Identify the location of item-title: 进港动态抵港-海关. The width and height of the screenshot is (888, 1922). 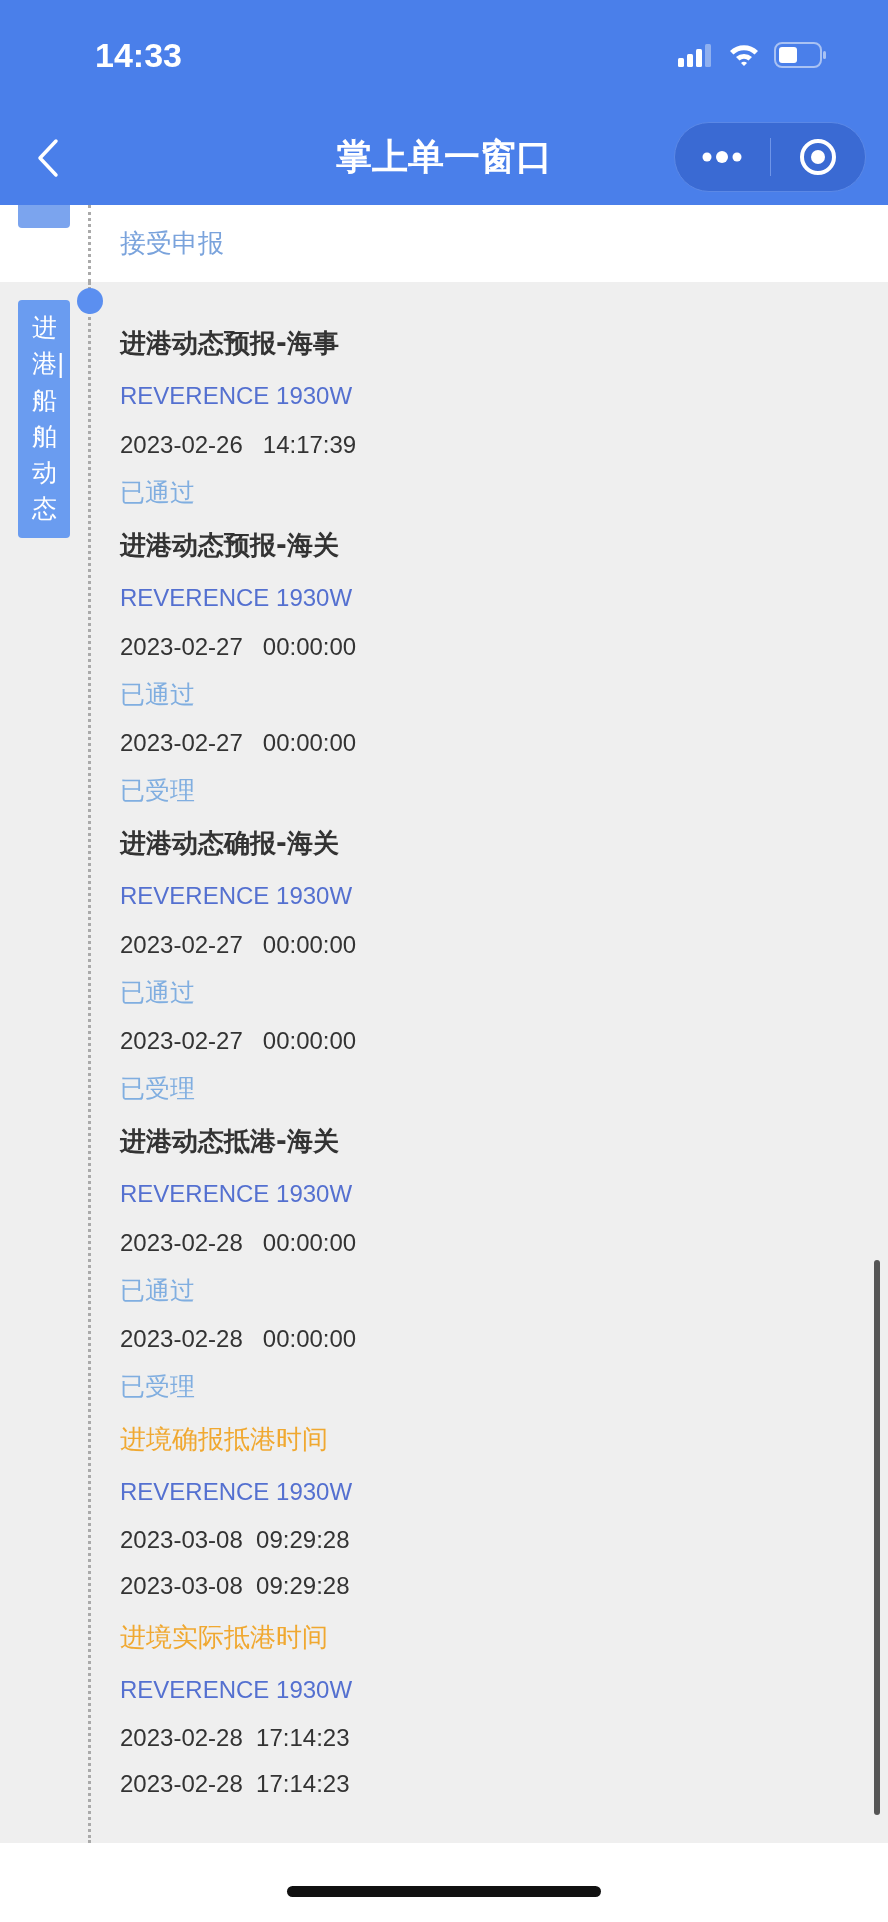
(230, 1141).